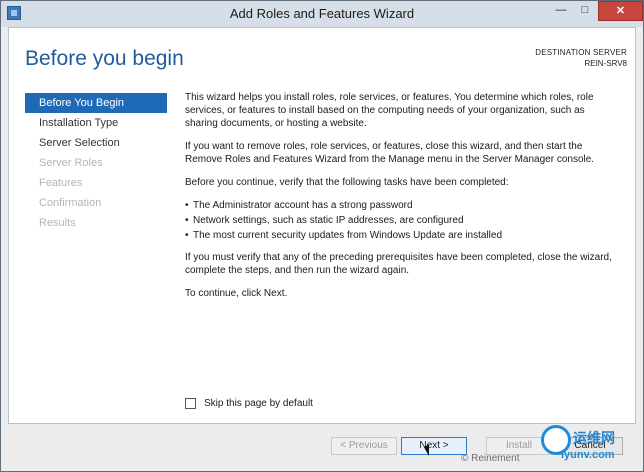  Describe the element at coordinates (236, 293) in the screenshot. I see `continue-paragraph: To continue, click Next.` at that location.